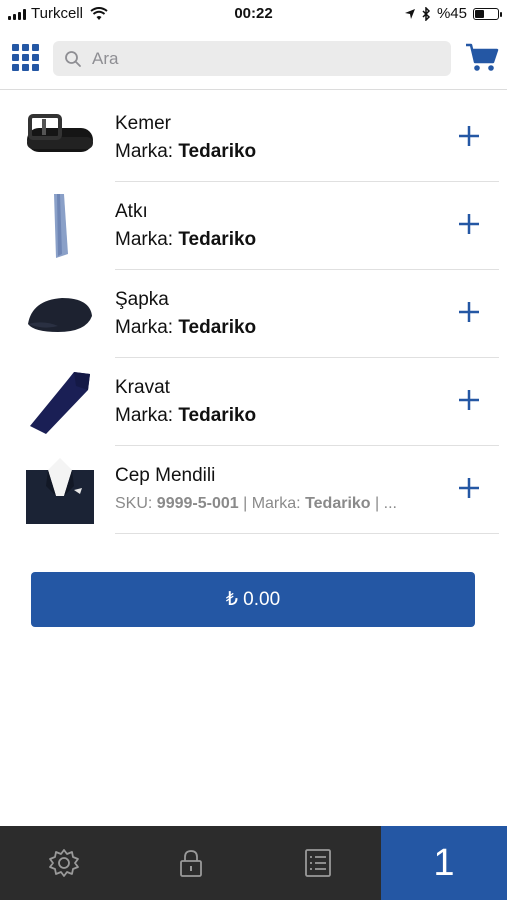 The height and width of the screenshot is (900, 507). I want to click on search-icon, so click(73, 58).